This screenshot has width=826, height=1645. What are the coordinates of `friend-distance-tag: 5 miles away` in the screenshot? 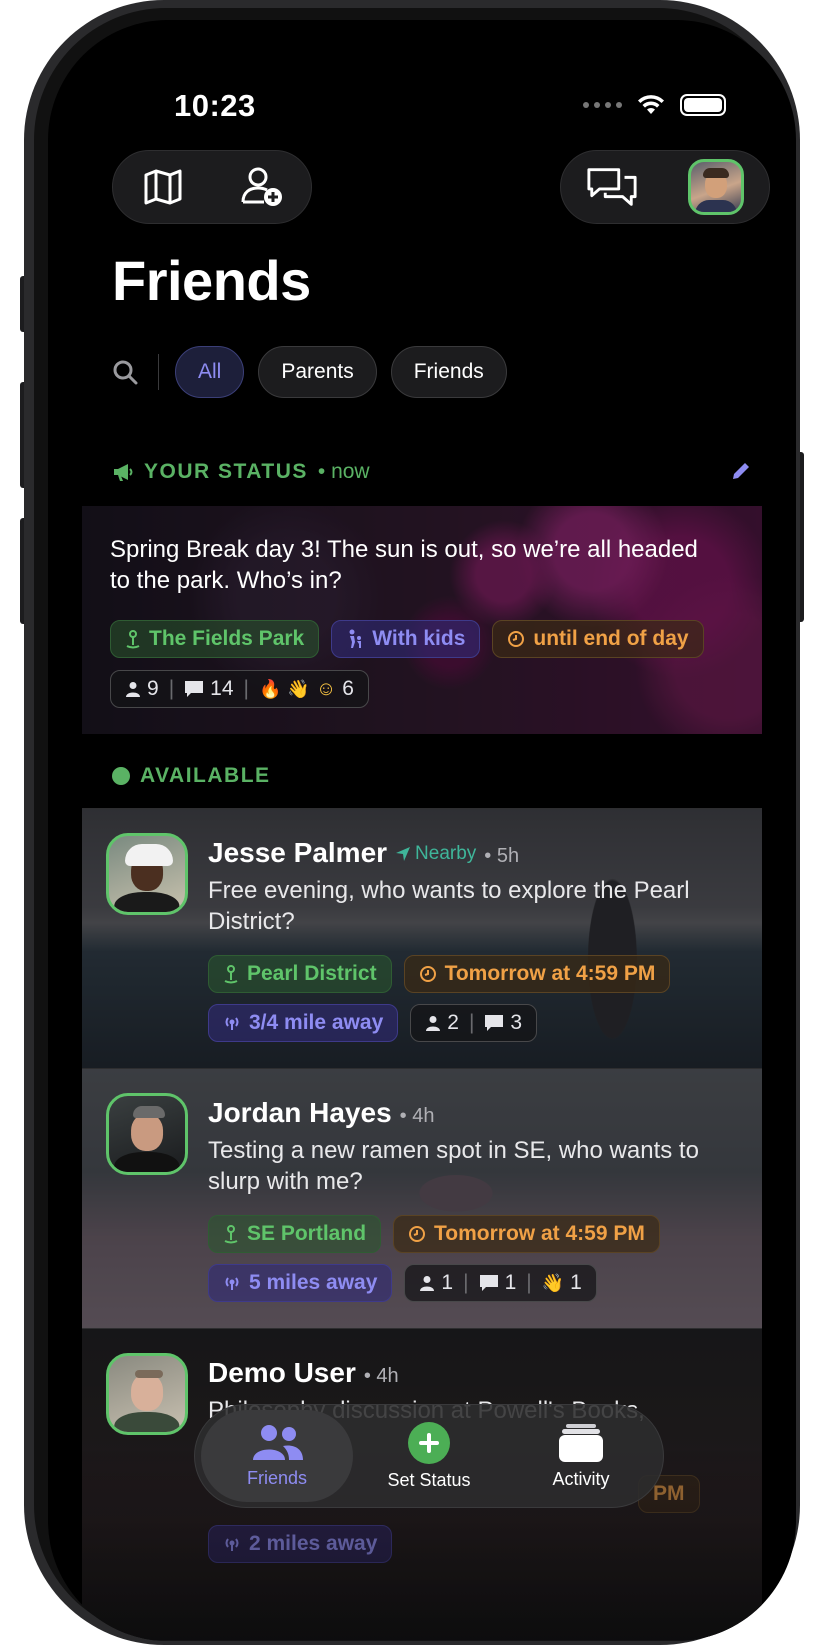 It's located at (300, 1283).